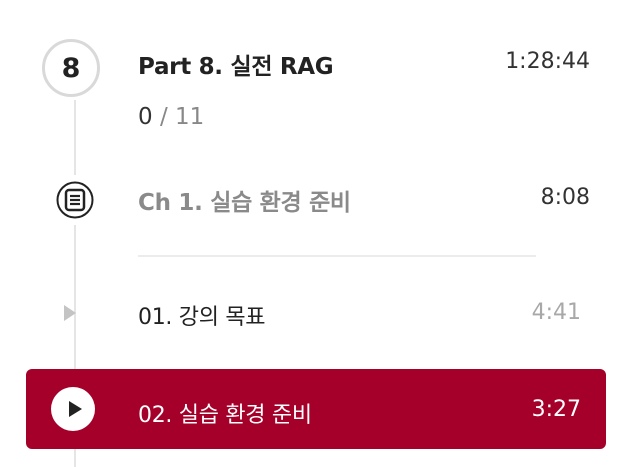 Image resolution: width=621 pixels, height=467 pixels. What do you see at coordinates (145, 117) in the screenshot?
I see `progress-done: 0` at bounding box center [145, 117].